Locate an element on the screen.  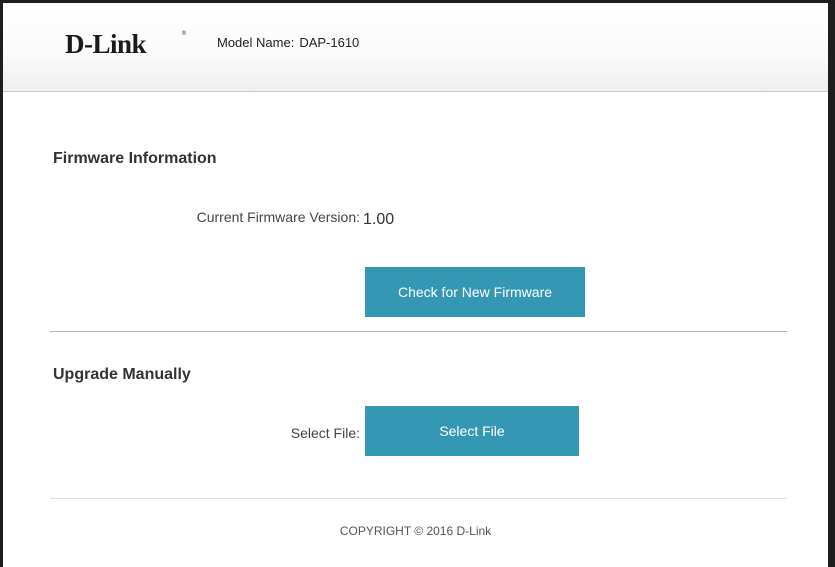
select-file-label: Select File: is located at coordinates (325, 433).